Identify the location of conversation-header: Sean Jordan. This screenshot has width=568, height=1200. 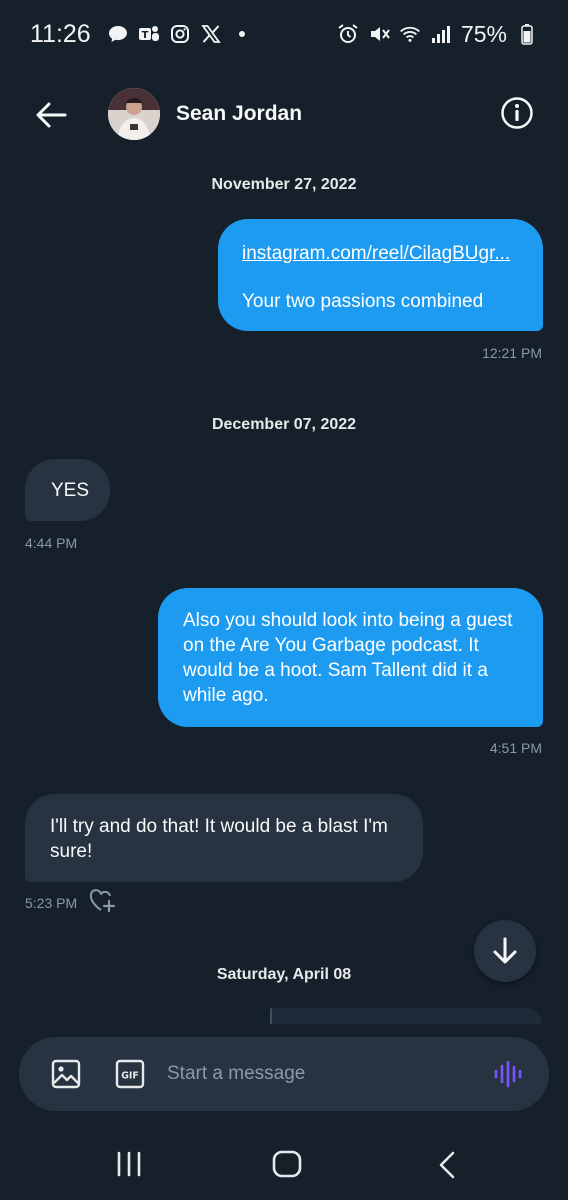
(284, 114).